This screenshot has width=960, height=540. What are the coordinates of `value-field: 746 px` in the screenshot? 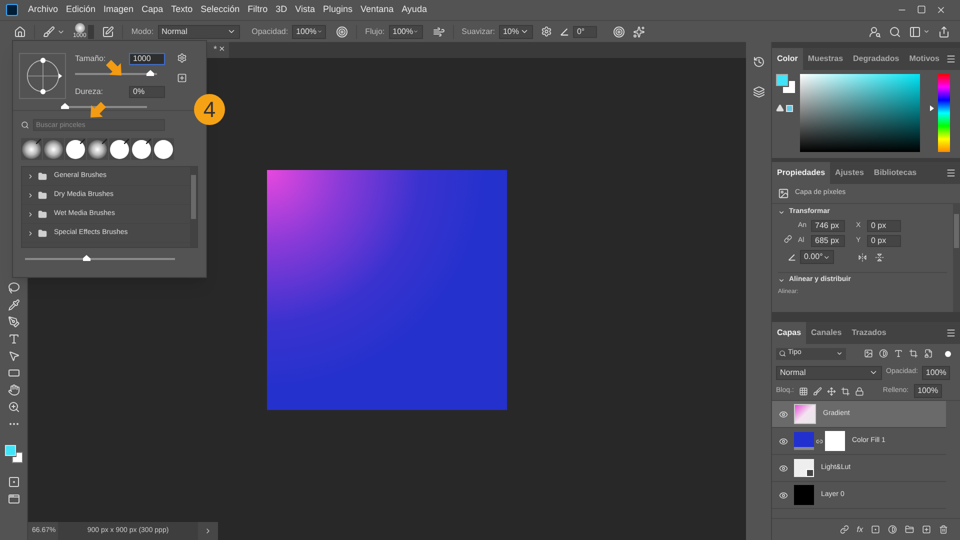 It's located at (828, 226).